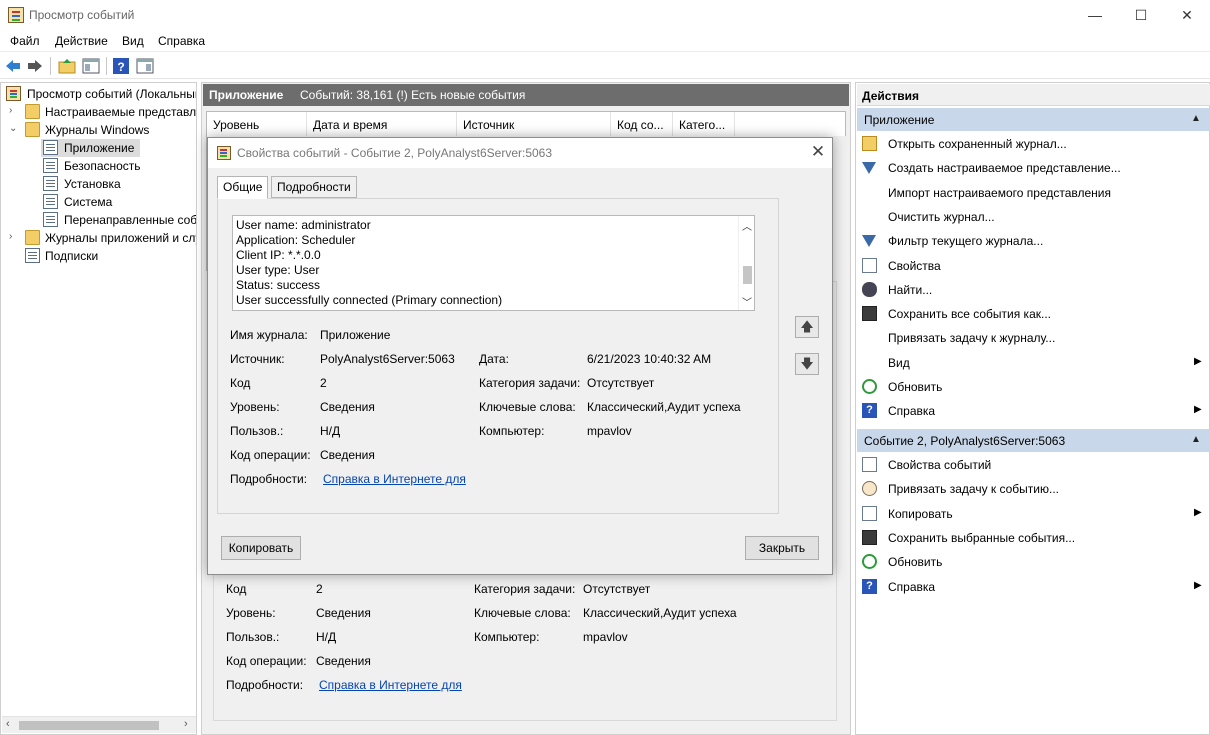 The height and width of the screenshot is (735, 1210). What do you see at coordinates (1033, 465) in the screenshot?
I see `action-item: Свойства событий` at bounding box center [1033, 465].